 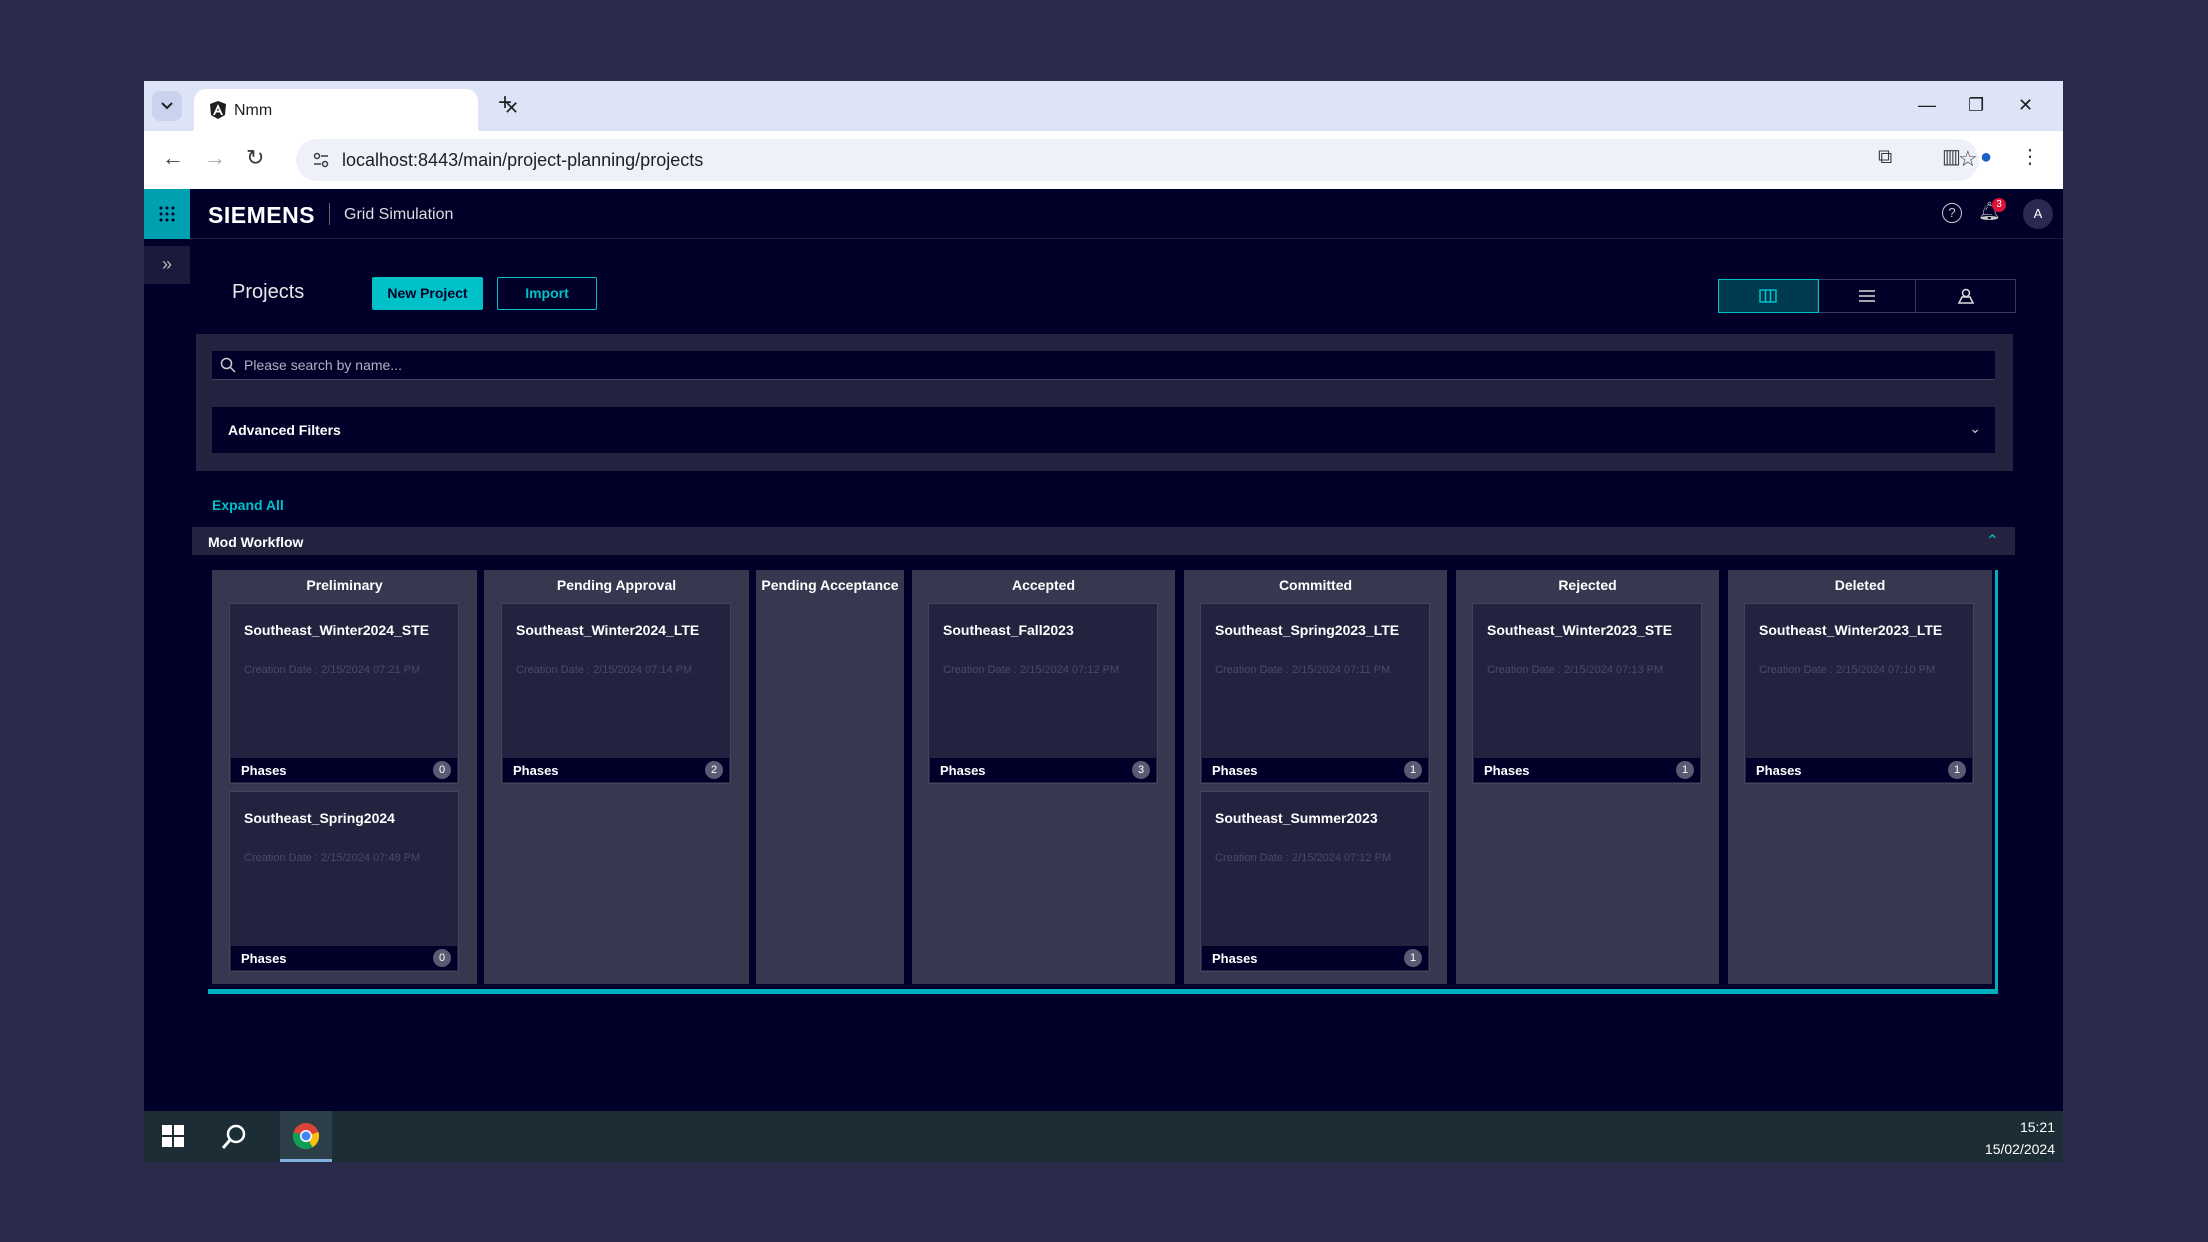 What do you see at coordinates (1975, 428) in the screenshot?
I see `chevron-down-icon: ⌄` at bounding box center [1975, 428].